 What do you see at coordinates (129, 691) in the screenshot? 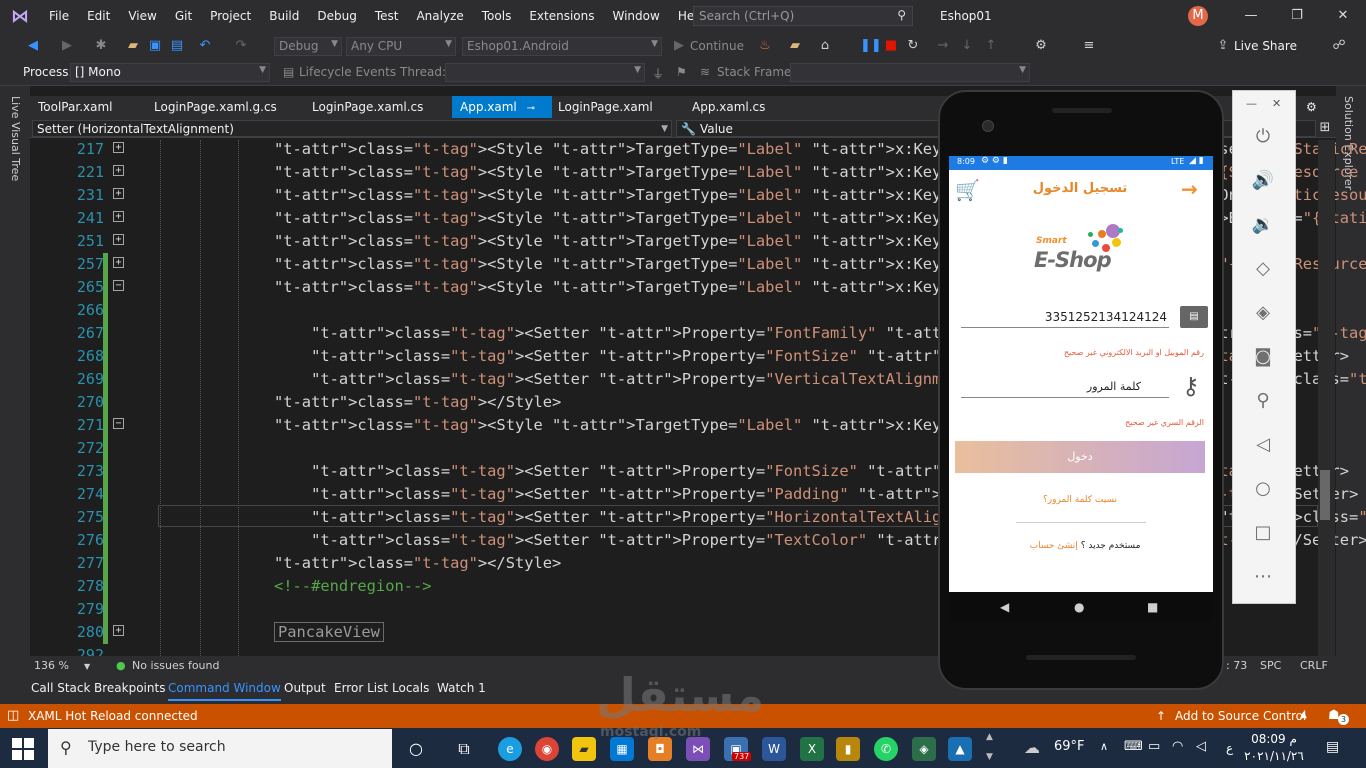
I see `tab-breakpoints: Breakpoints` at bounding box center [129, 691].